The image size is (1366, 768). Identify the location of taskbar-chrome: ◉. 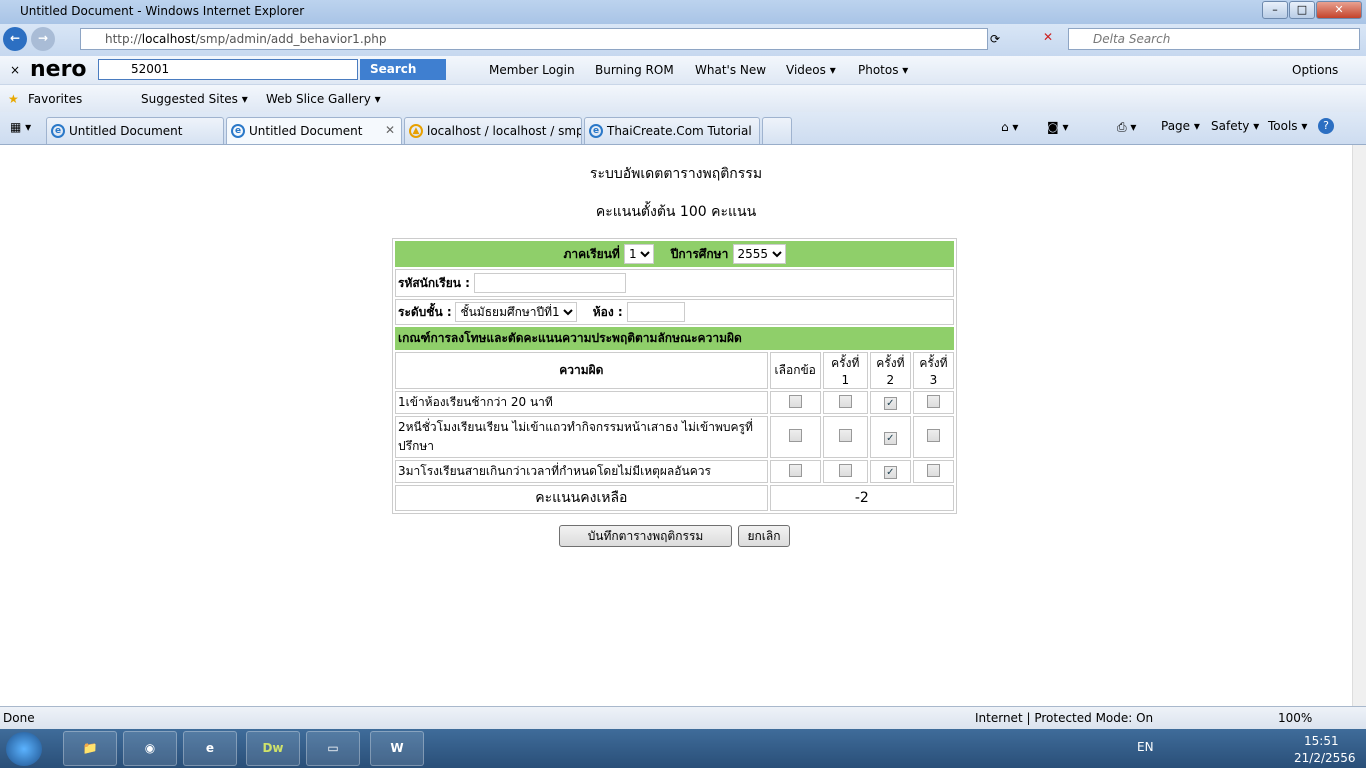
(150, 748).